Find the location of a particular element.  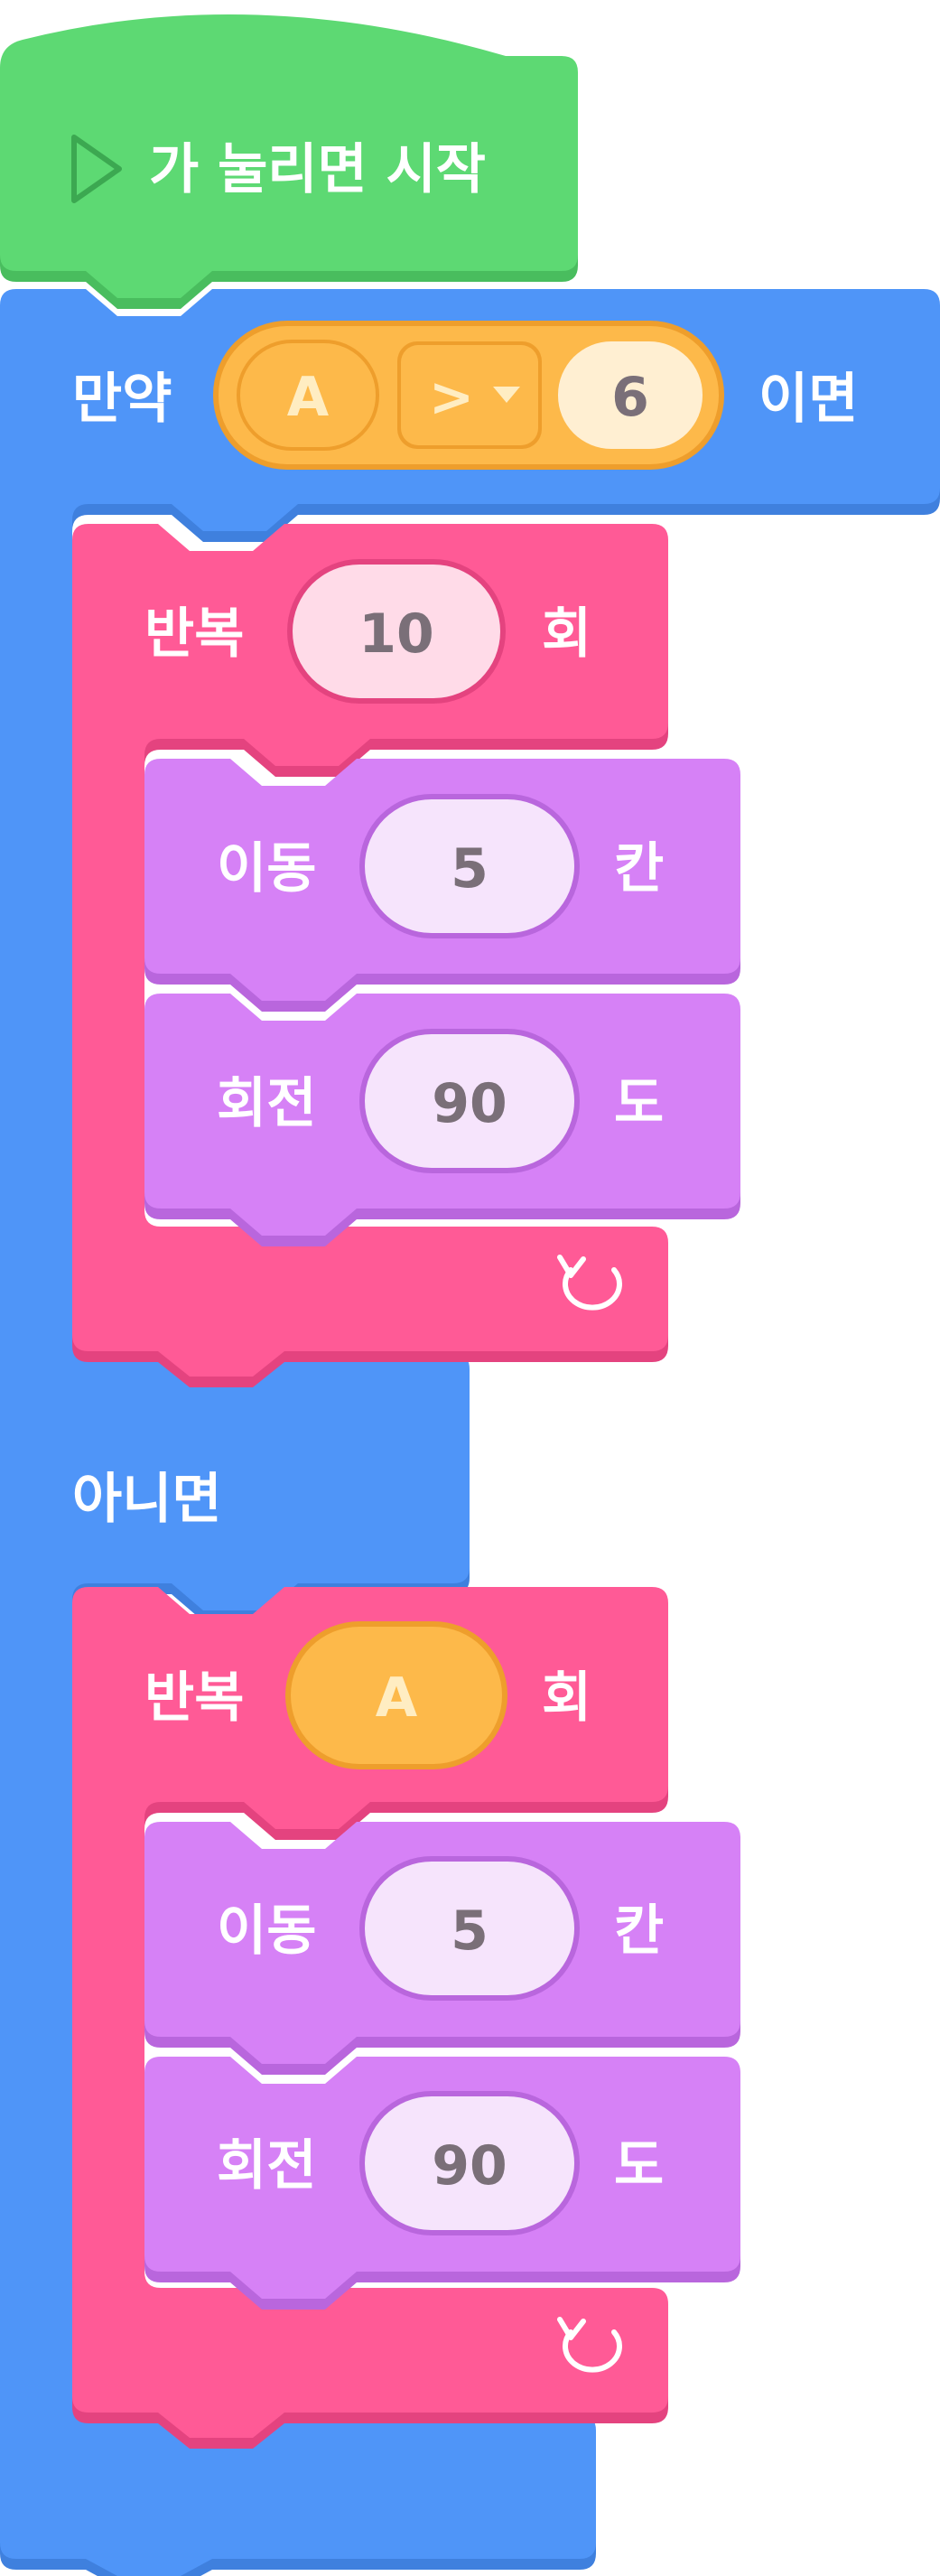

else-label: 아니면 is located at coordinates (147, 1499).